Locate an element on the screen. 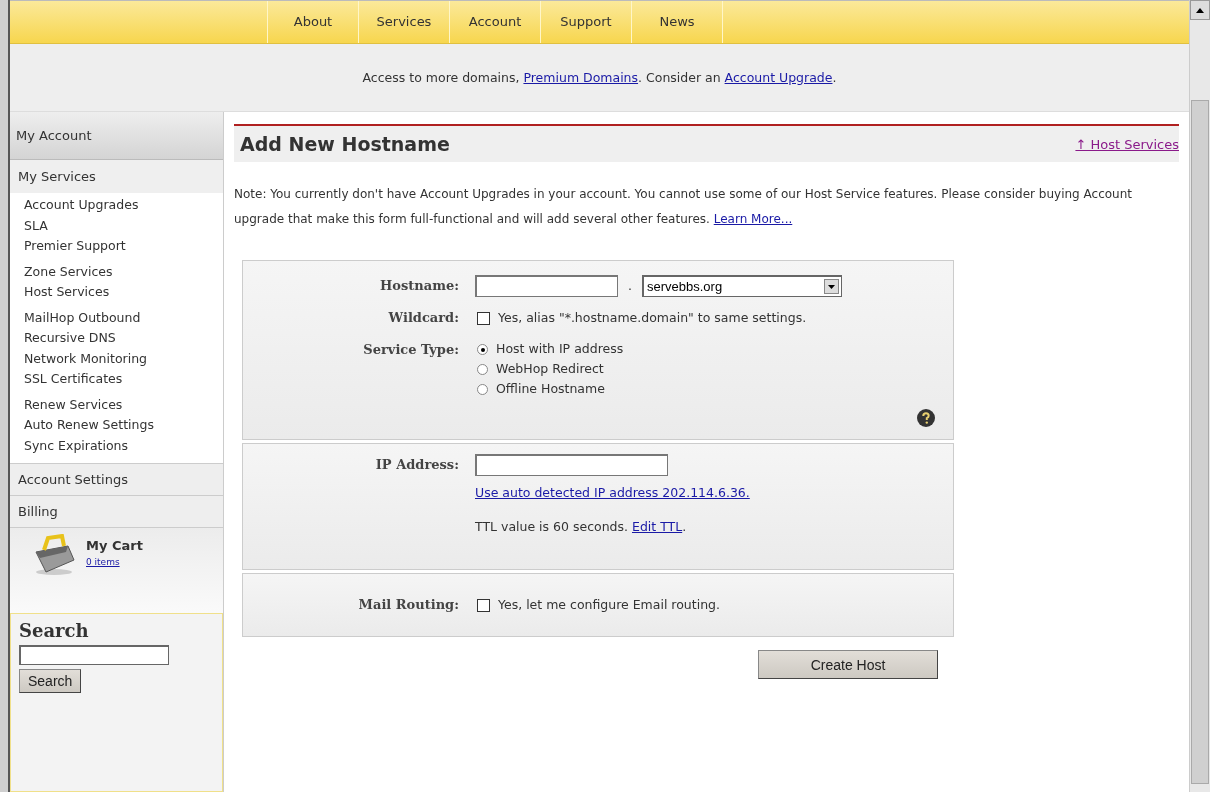  nav-link: Support is located at coordinates (585, 22).